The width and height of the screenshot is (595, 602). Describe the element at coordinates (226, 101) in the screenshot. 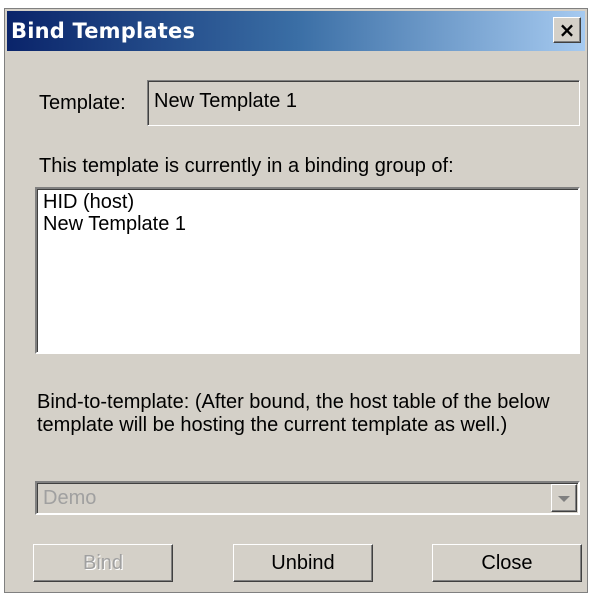

I see `template-name-value: New Template 1` at that location.